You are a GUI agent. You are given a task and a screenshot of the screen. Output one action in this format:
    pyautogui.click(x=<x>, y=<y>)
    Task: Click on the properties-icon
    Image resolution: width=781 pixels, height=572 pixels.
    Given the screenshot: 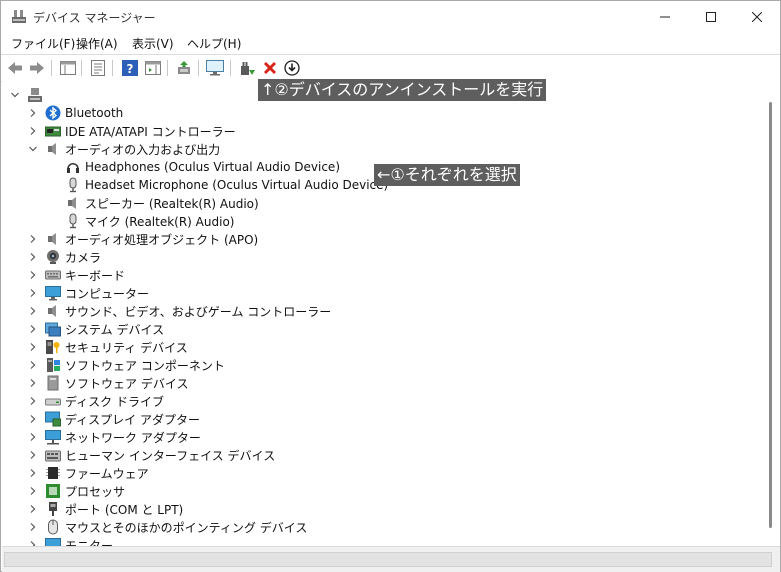 What is the action you would take?
    pyautogui.click(x=98, y=68)
    